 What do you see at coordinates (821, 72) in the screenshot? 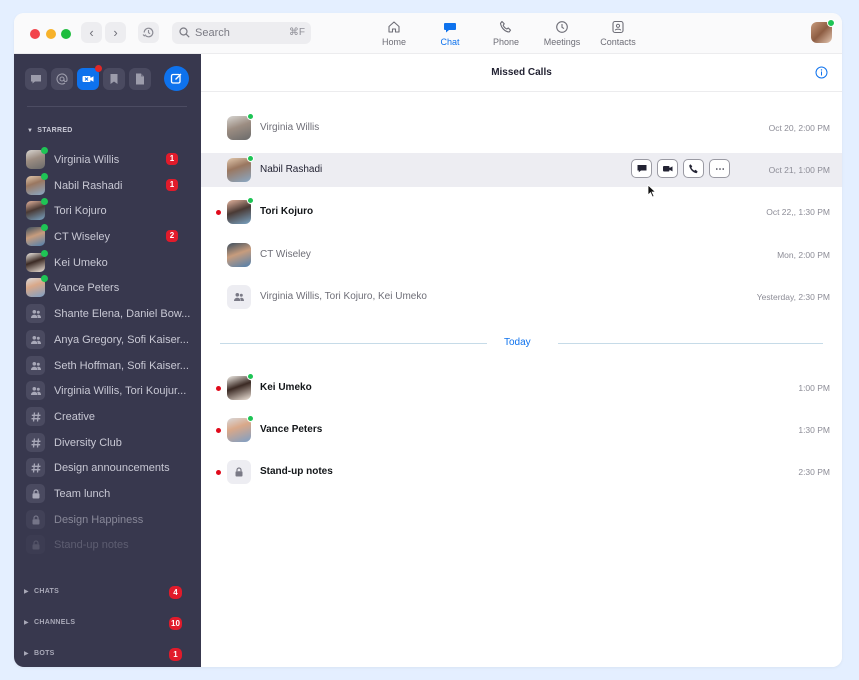
I see `info-icon` at bounding box center [821, 72].